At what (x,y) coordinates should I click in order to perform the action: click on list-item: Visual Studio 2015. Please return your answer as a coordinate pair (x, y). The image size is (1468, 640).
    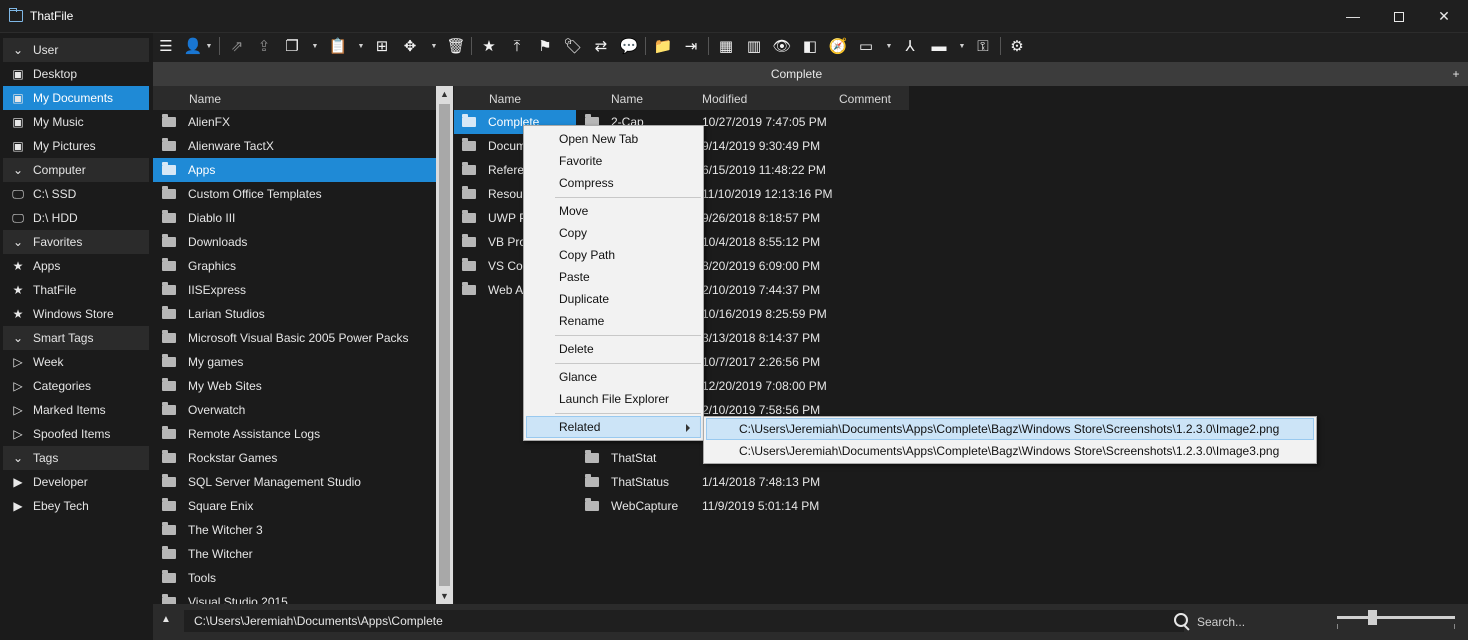
    Looking at the image, I should click on (294, 597).